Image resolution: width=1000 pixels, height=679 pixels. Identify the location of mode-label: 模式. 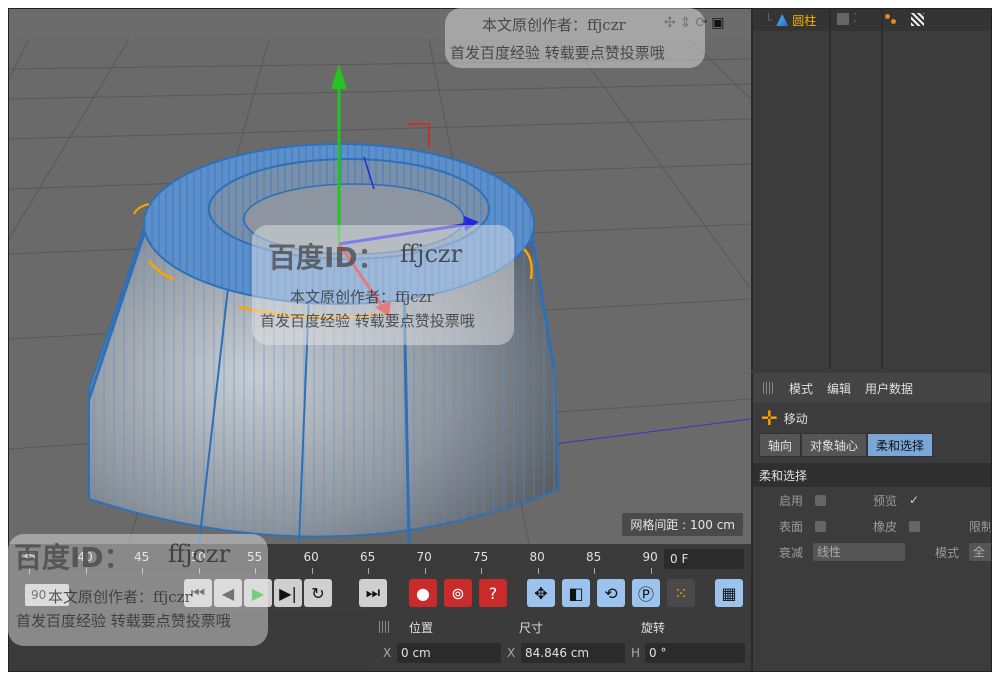
(947, 552).